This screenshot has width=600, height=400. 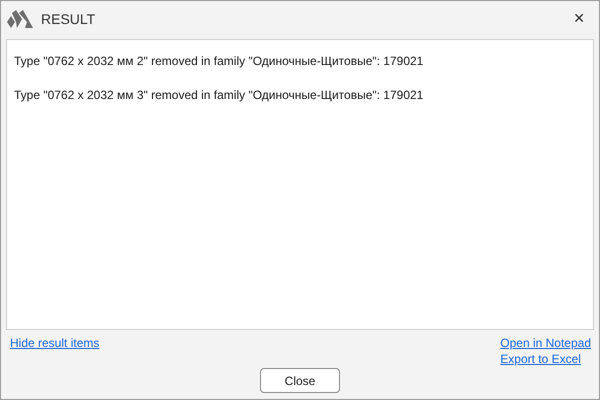 What do you see at coordinates (219, 95) in the screenshot?
I see `result-message: Type "0762 x 2032 мм 3" removed in family "Одиночные-Щитовые": 179021` at bounding box center [219, 95].